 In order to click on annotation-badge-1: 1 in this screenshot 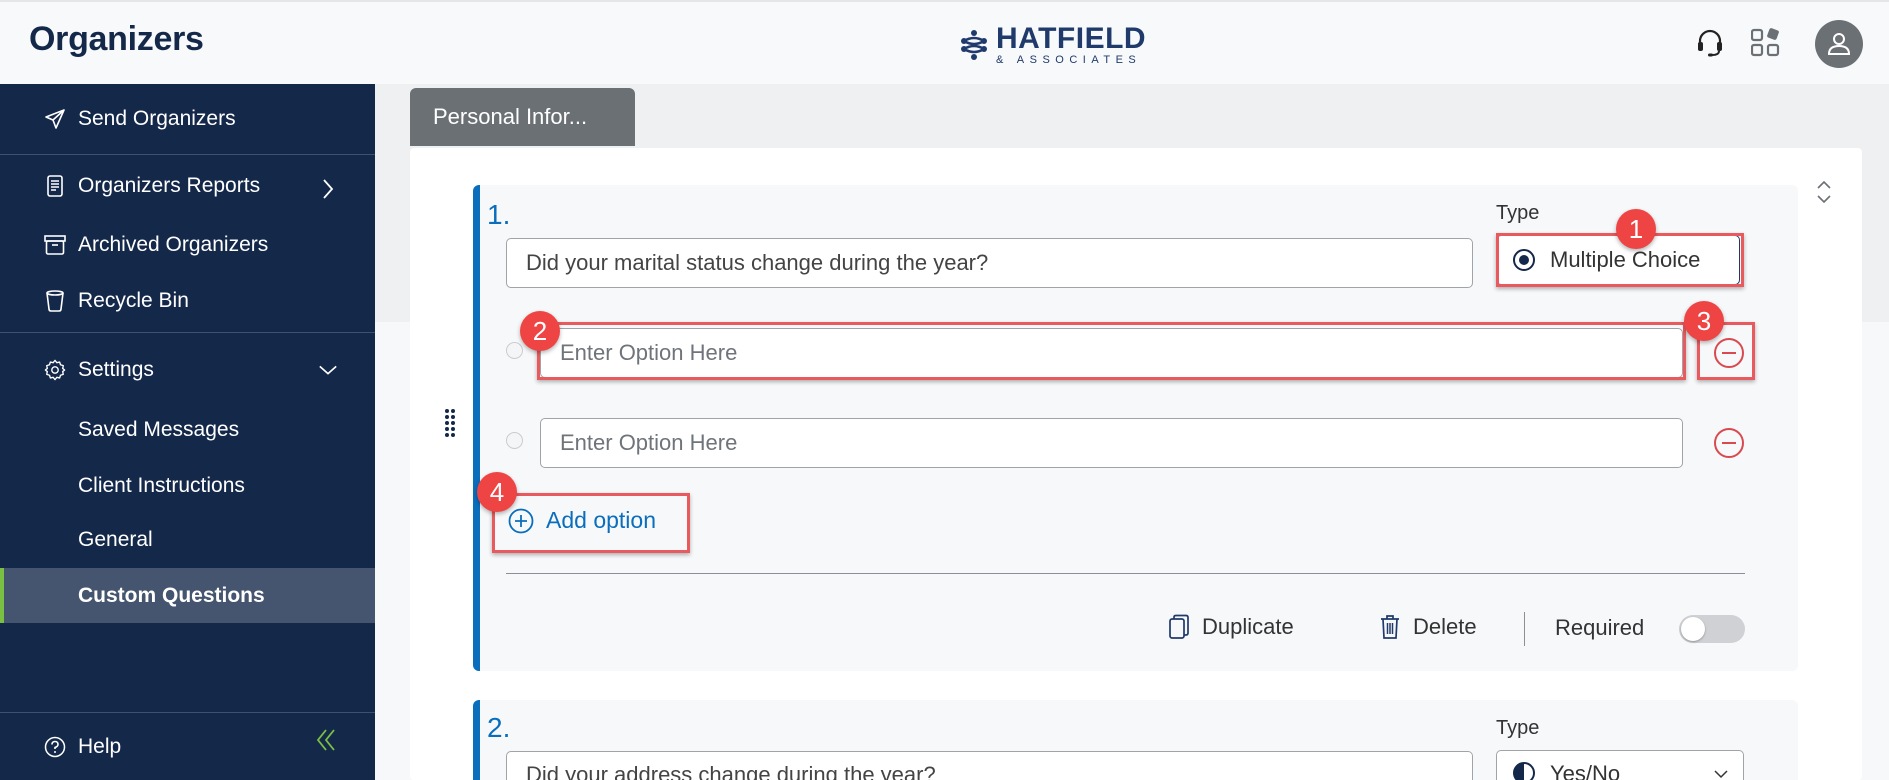, I will do `click(1636, 229)`.